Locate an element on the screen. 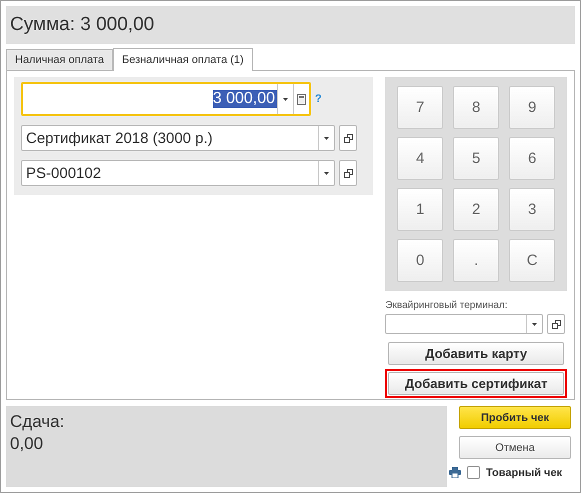  checkbox-label: Товарный чек is located at coordinates (524, 472).